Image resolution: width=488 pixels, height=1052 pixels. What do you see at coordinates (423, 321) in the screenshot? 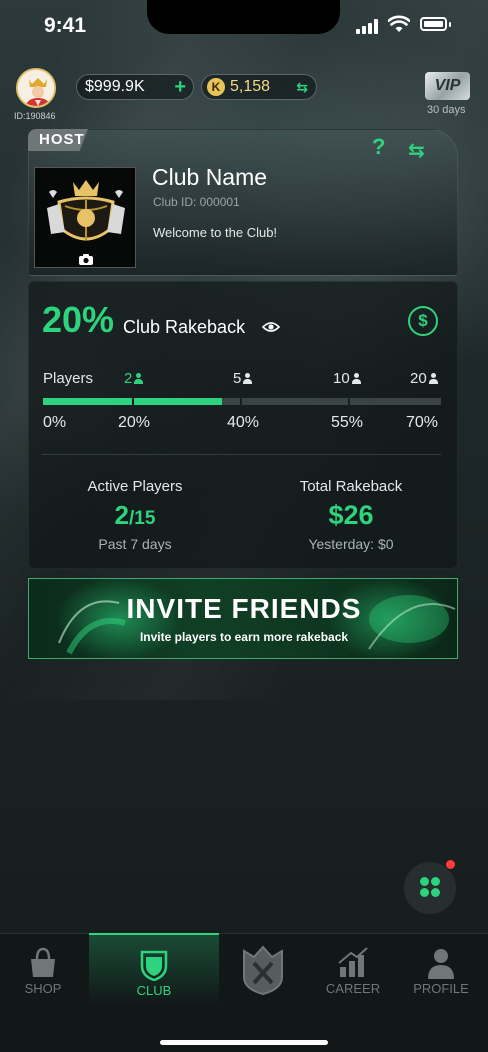
I see `rakeback-dollar-icon: $` at bounding box center [423, 321].